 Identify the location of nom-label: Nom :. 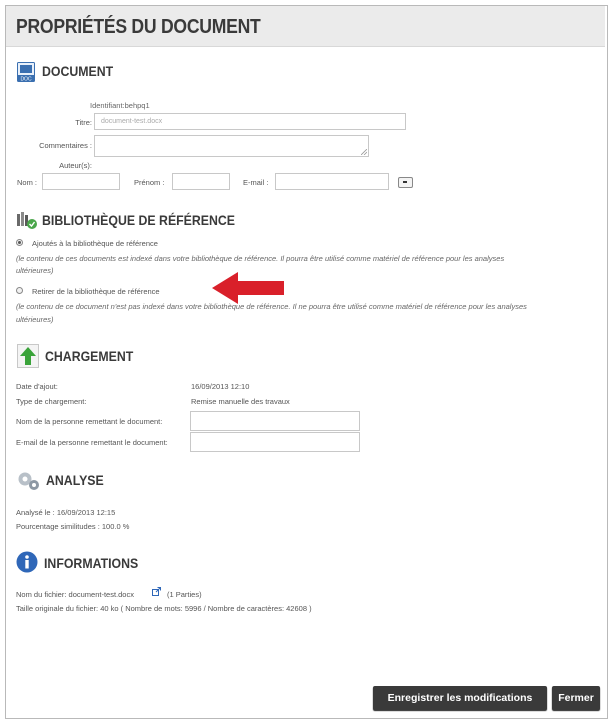
(27, 182).